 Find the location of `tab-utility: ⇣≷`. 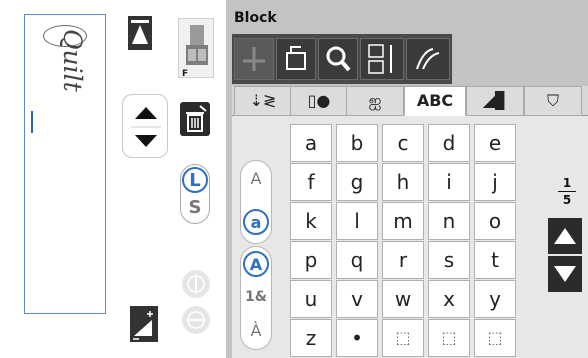

tab-utility: ⇣≷ is located at coordinates (263, 101).